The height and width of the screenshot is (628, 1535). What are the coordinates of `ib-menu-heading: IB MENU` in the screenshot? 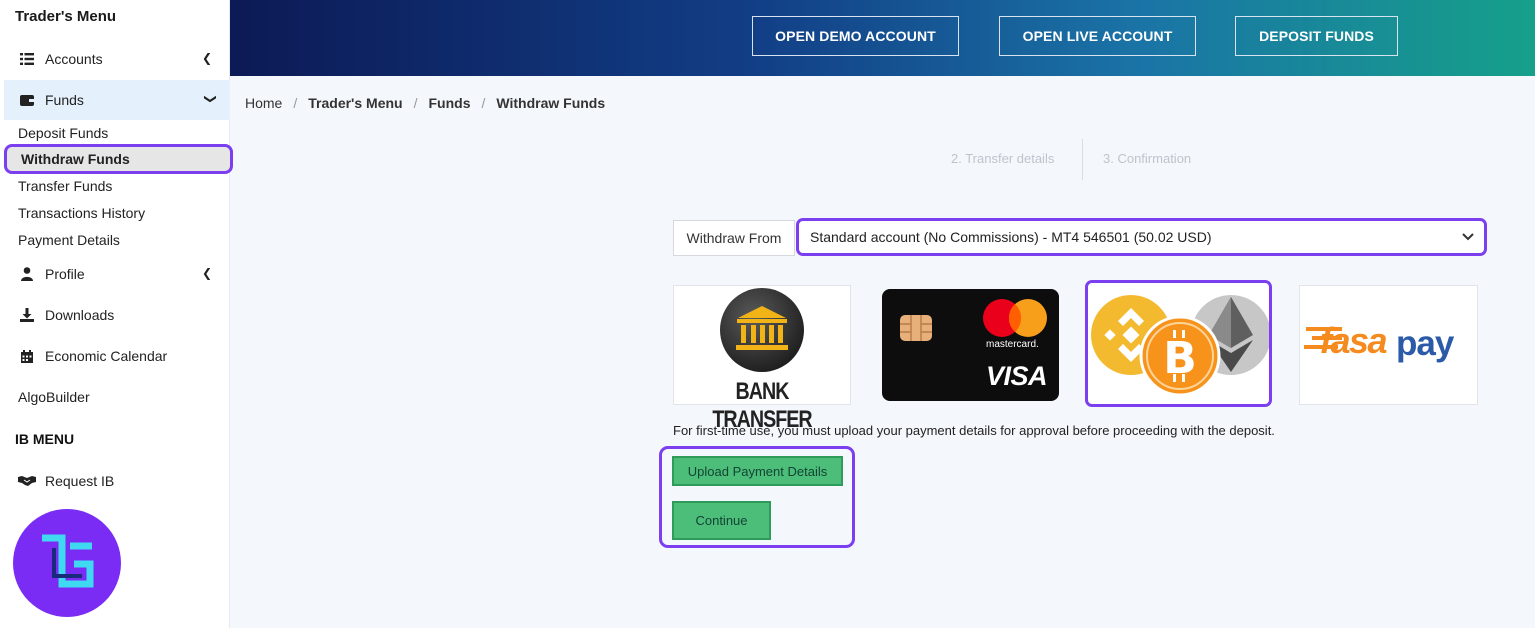 It's located at (45, 439).